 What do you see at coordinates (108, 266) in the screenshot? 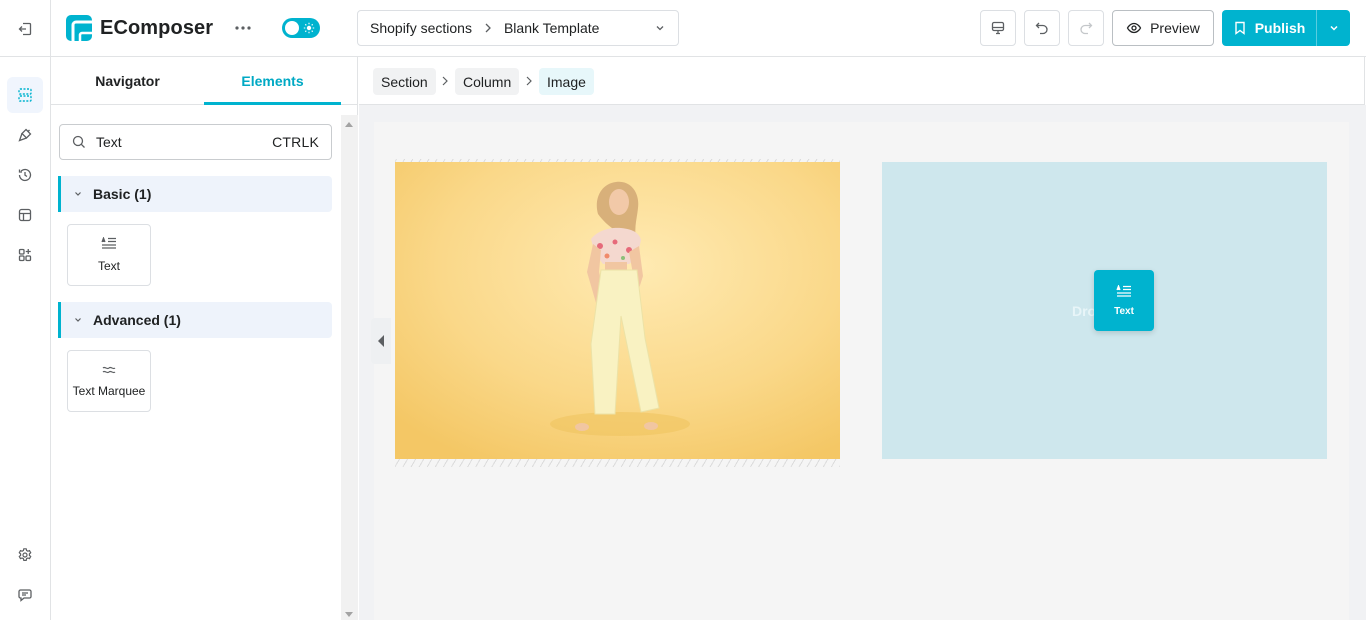
I see `element-label: Text` at bounding box center [108, 266].